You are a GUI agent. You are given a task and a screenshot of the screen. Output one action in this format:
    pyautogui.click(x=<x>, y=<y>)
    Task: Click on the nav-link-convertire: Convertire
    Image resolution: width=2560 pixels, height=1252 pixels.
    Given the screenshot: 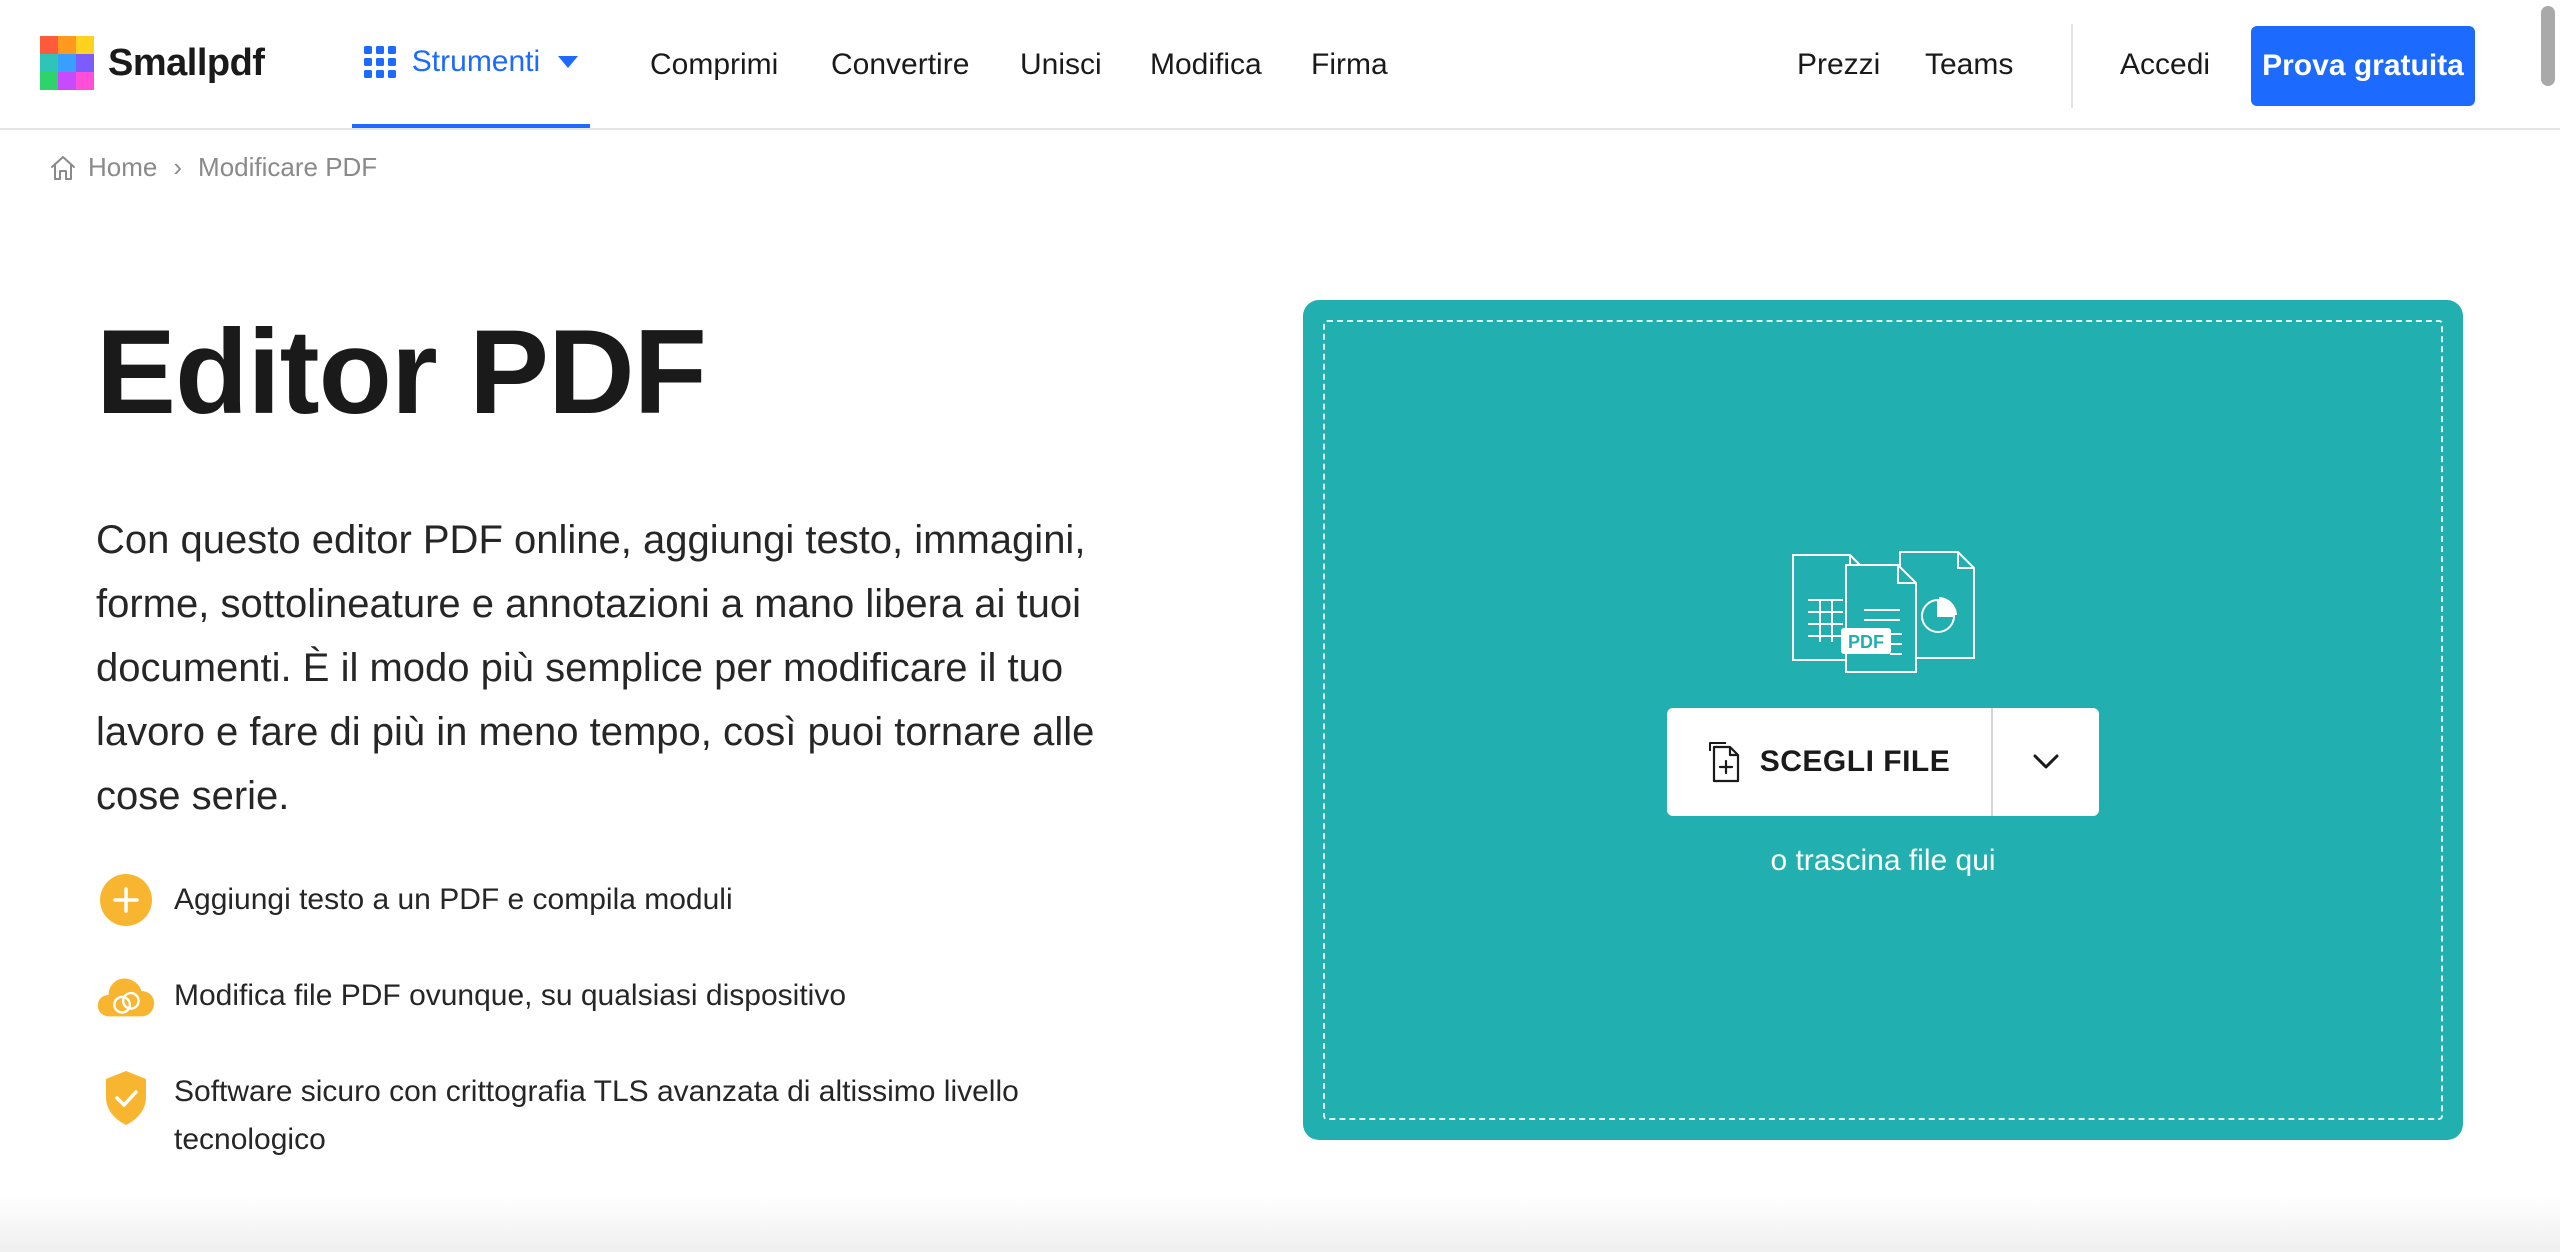 What is the action you would take?
    pyautogui.click(x=900, y=65)
    